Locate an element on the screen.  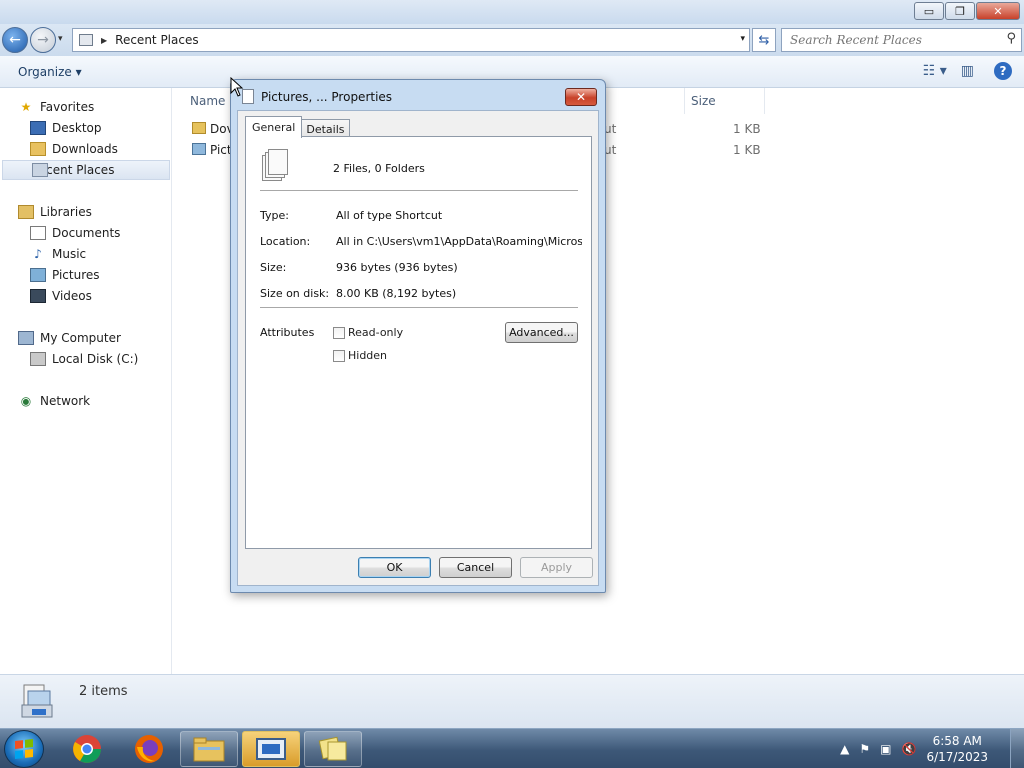
search-box: ⚲ is located at coordinates (901, 40).